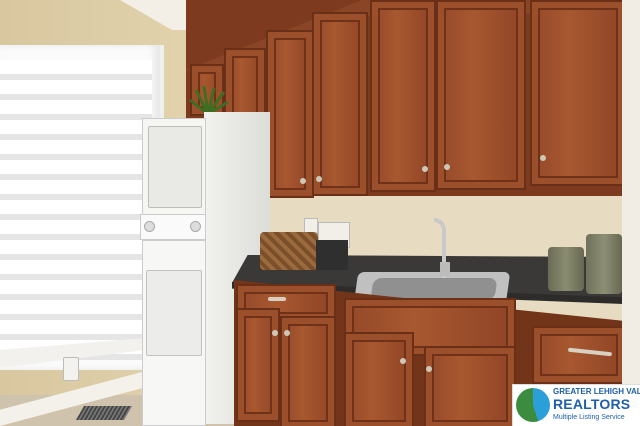 The height and width of the screenshot is (426, 640). Describe the element at coordinates (589, 417) in the screenshot. I see `watermark-tagline: Multiple Listing Service` at that location.